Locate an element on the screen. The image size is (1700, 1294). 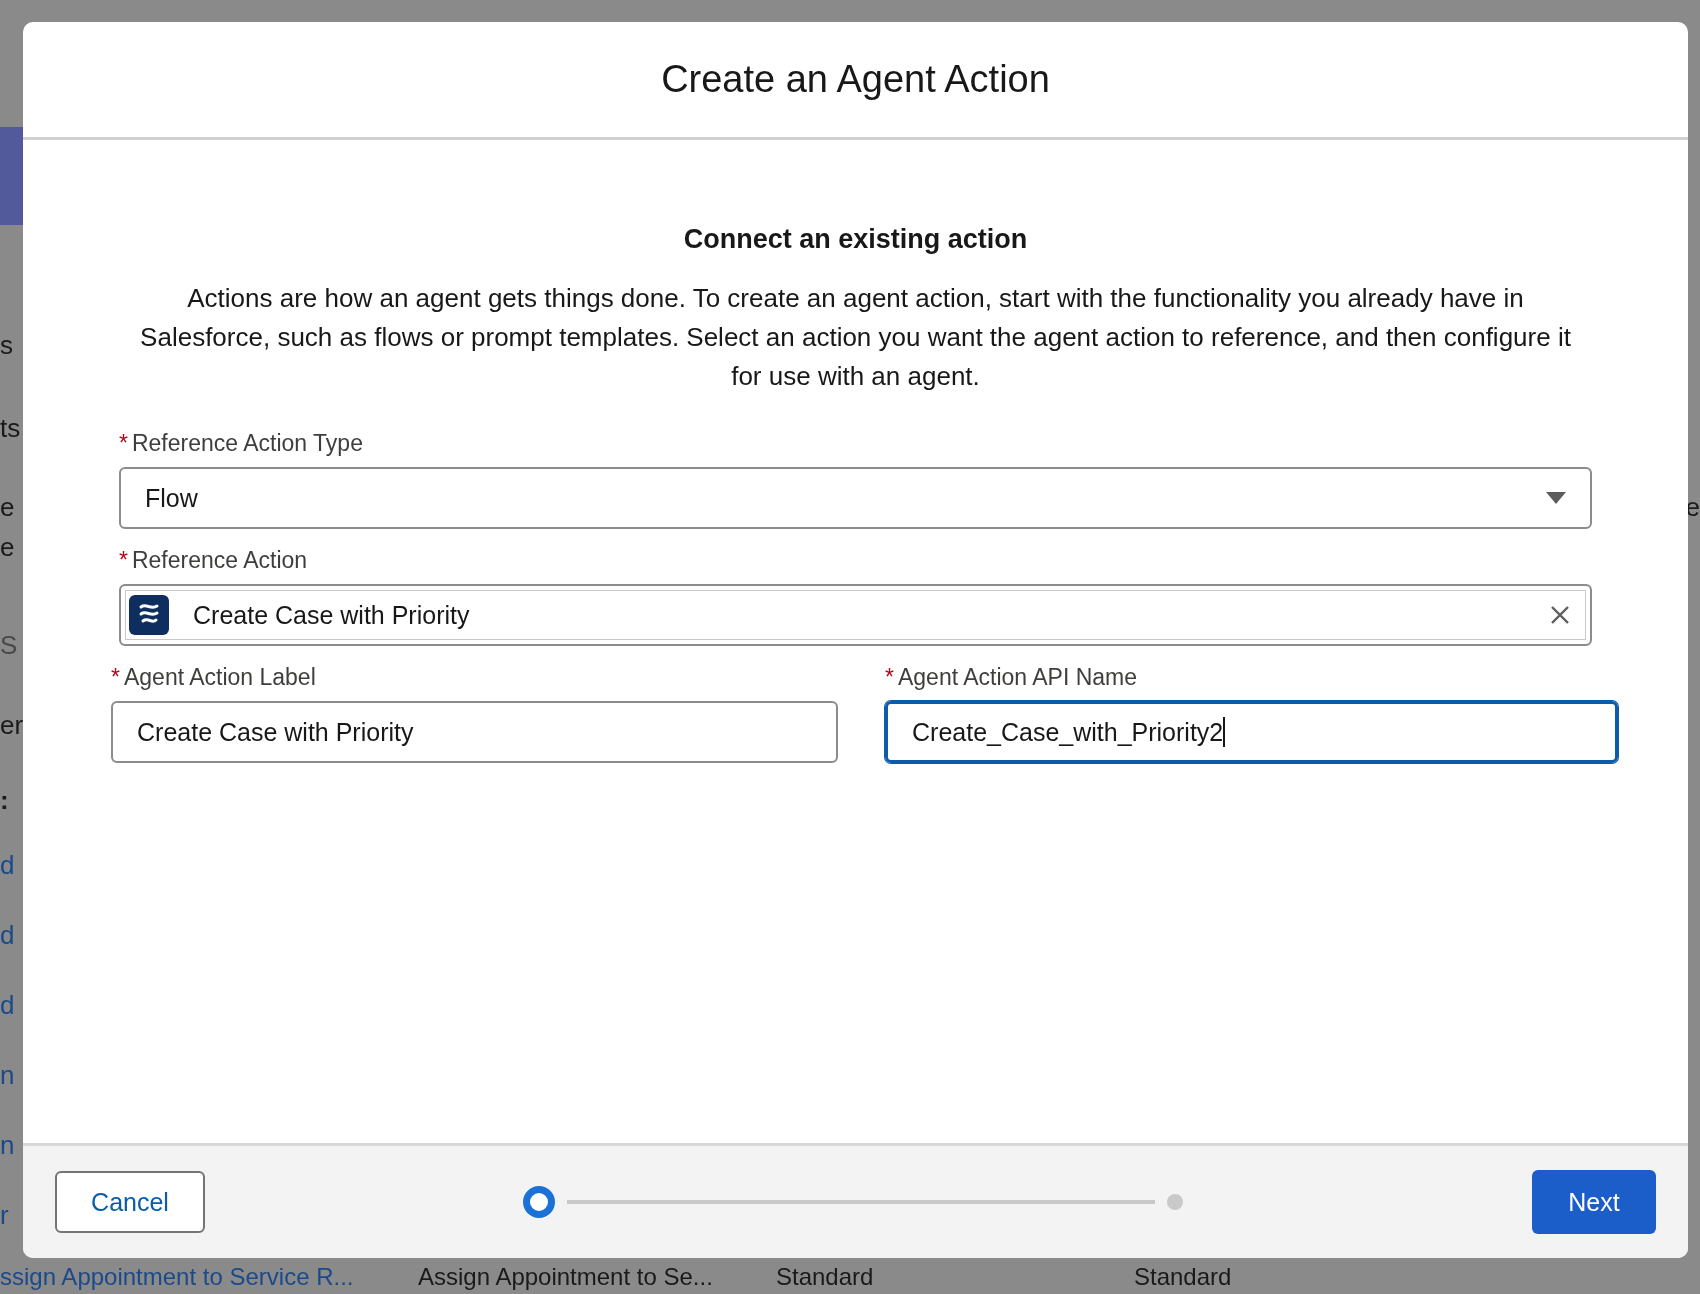
input-field: Create Case with Priority is located at coordinates (474, 732).